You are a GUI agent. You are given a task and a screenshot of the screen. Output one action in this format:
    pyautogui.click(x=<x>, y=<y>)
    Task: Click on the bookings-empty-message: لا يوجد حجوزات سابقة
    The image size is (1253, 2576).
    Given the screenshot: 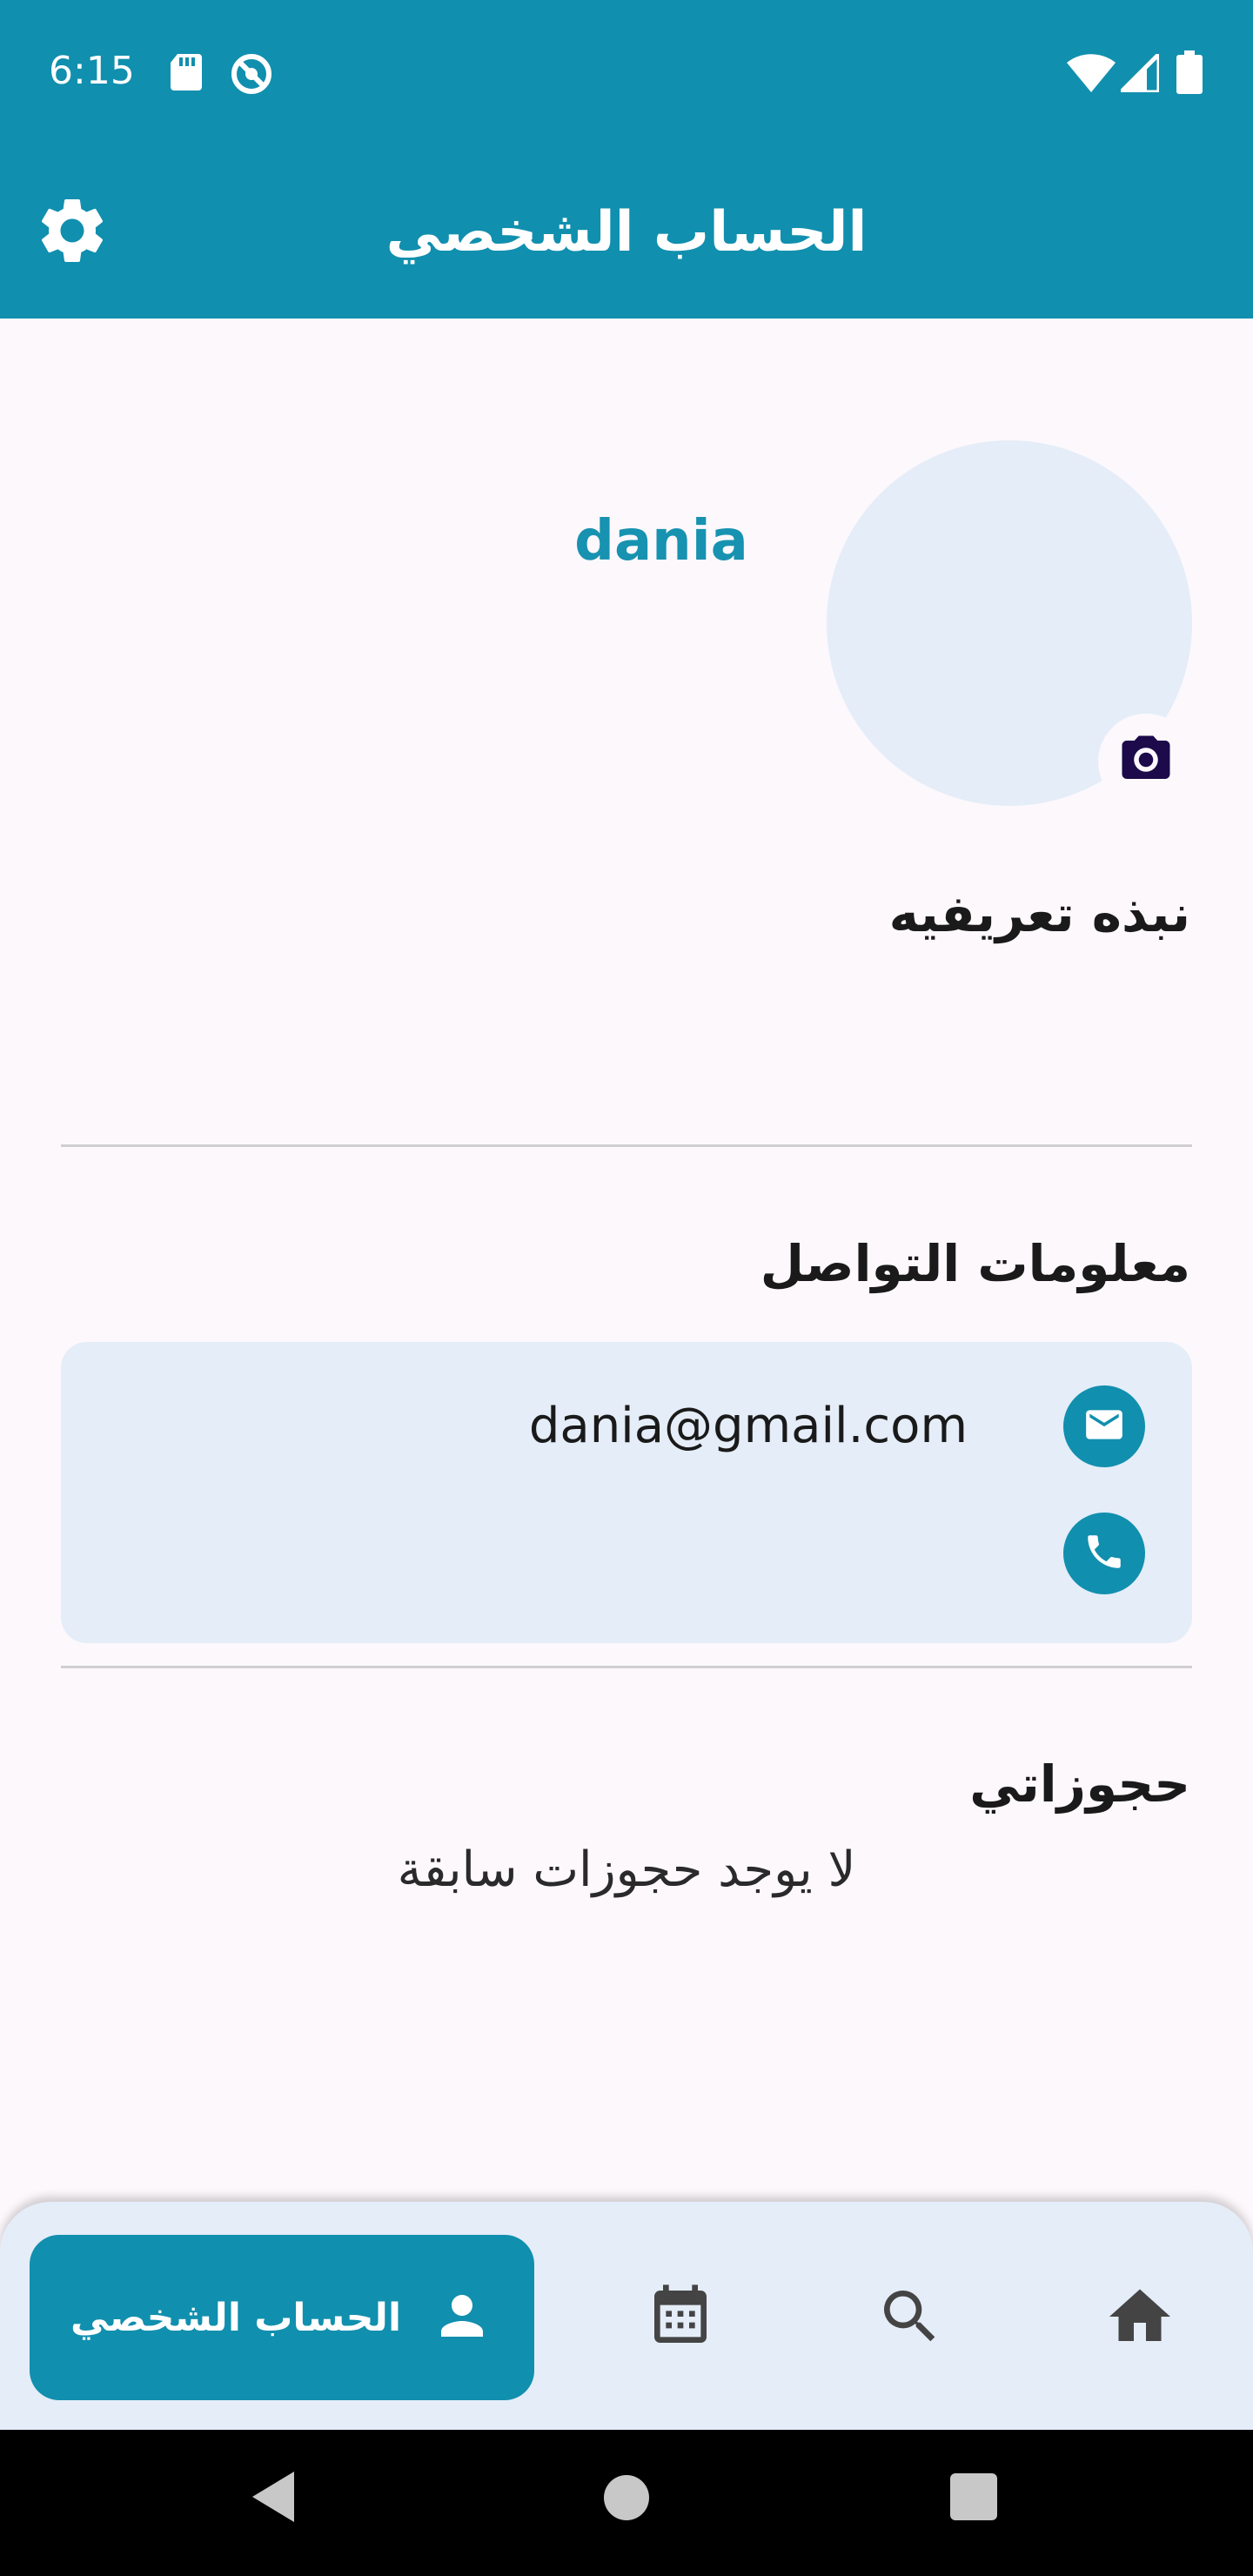 What is the action you would take?
    pyautogui.click(x=626, y=1869)
    